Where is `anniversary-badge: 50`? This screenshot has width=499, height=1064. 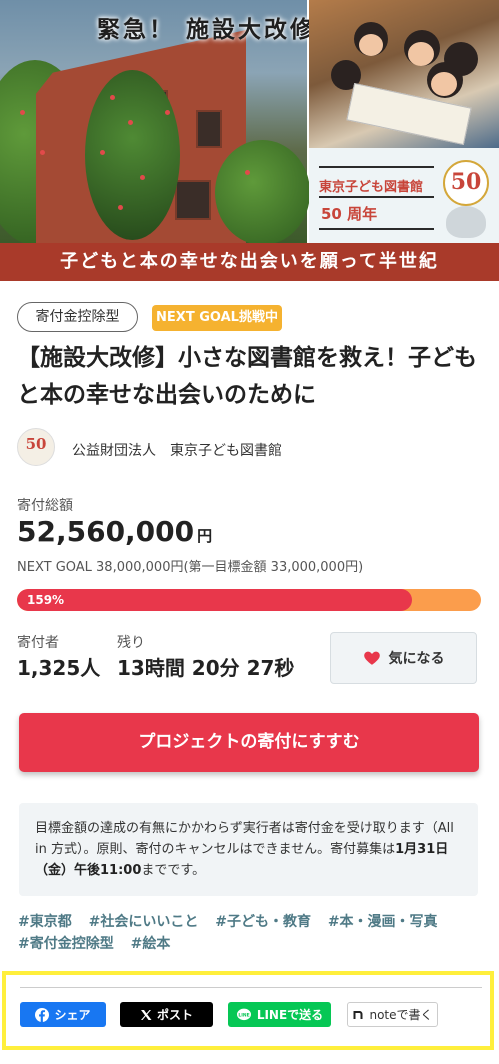 anniversary-badge: 50 is located at coordinates (466, 183).